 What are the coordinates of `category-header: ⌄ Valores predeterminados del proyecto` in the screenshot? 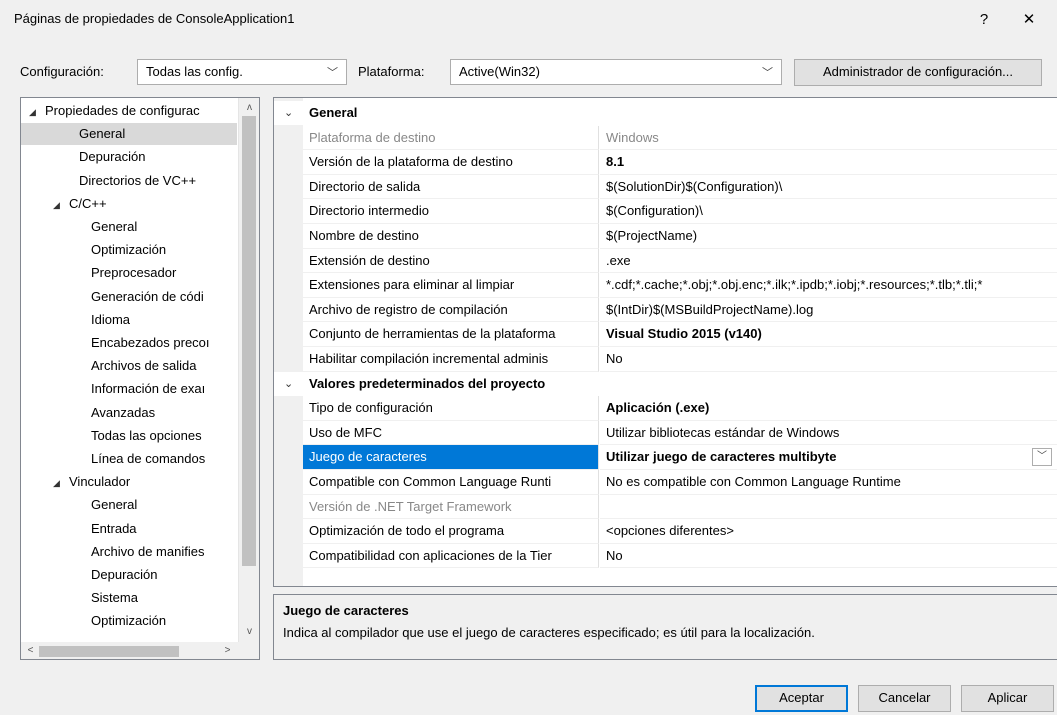 It's located at (665, 383).